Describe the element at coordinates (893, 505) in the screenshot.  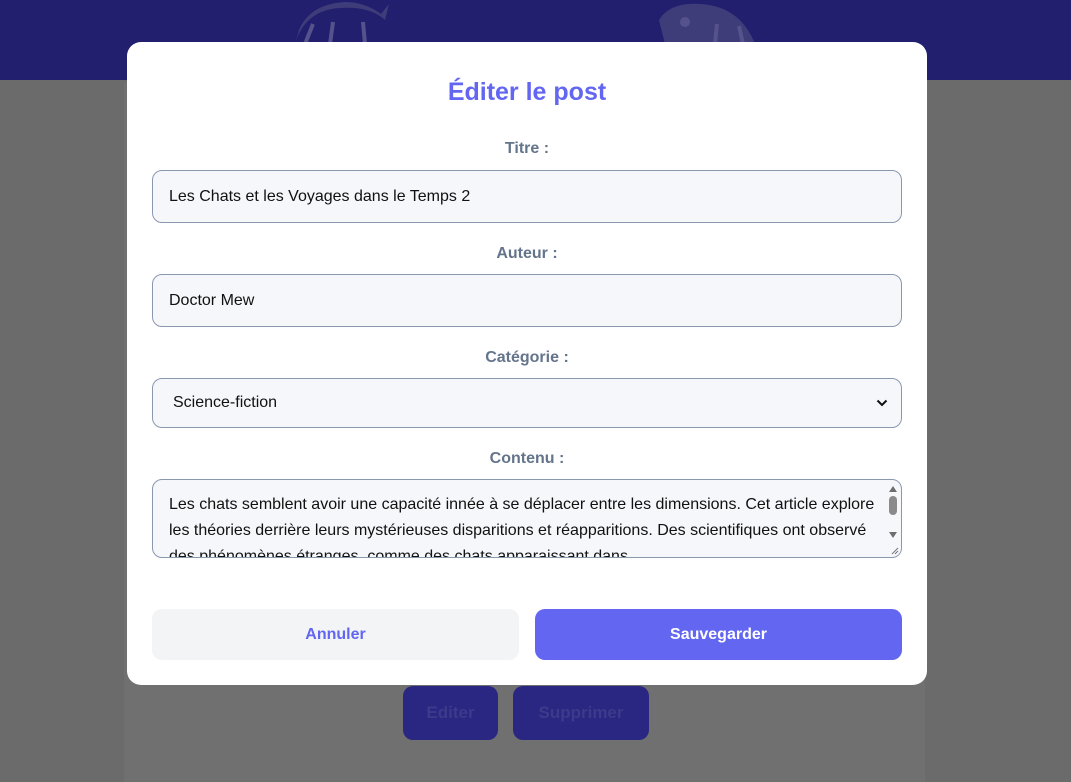
I see `scroll-thumb` at that location.